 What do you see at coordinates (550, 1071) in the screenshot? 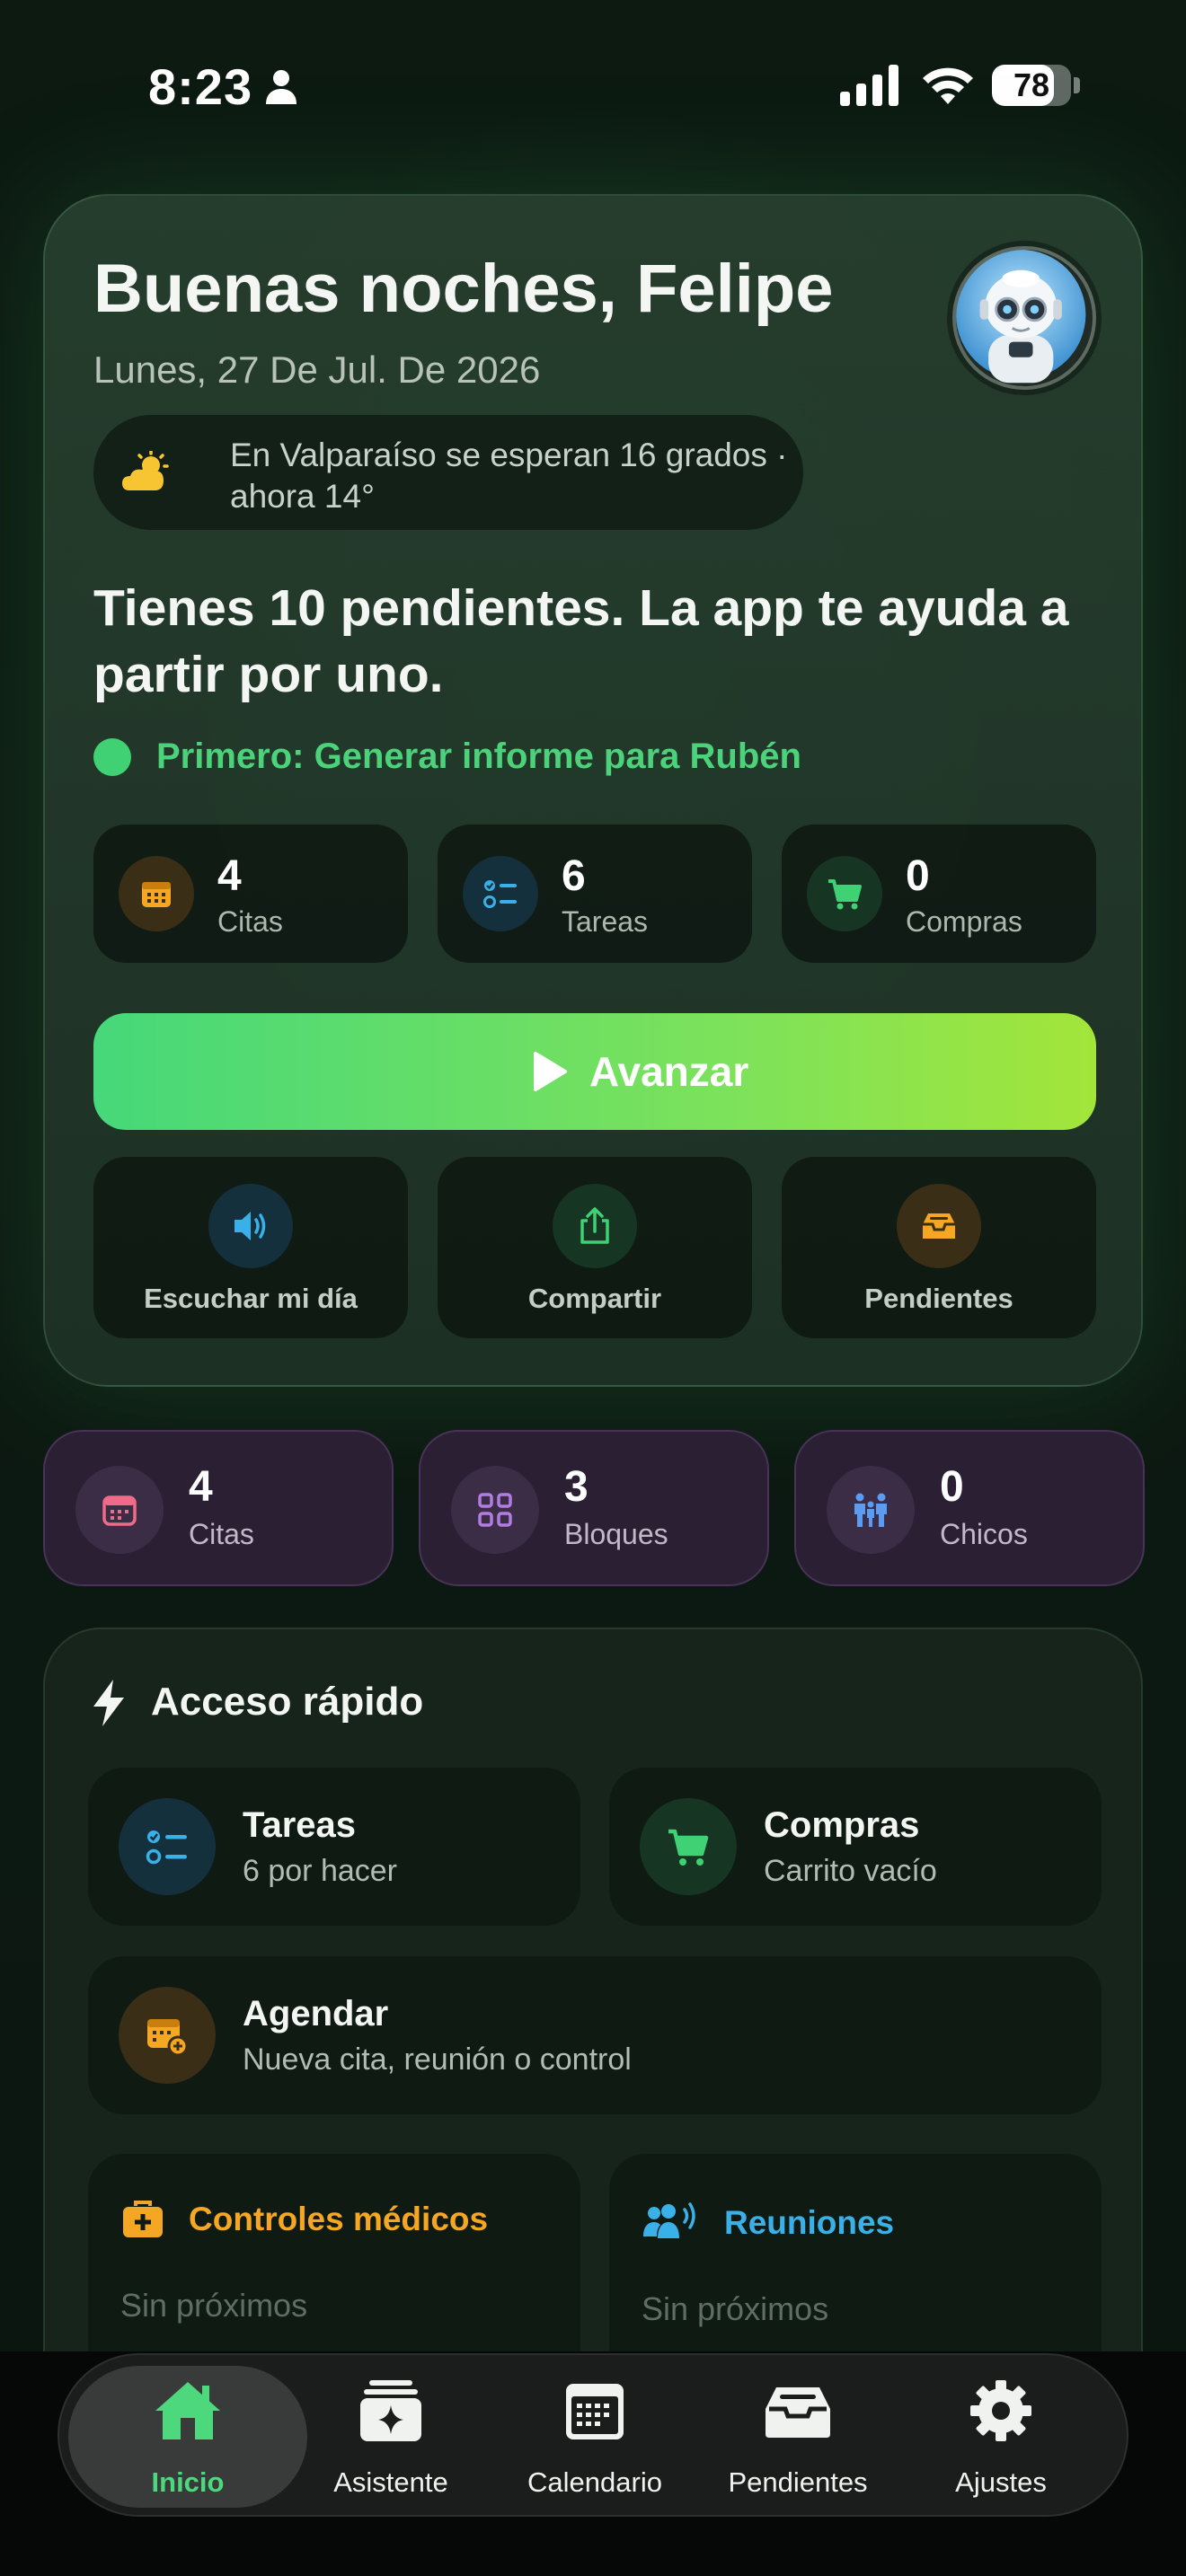
I see `play-icon` at bounding box center [550, 1071].